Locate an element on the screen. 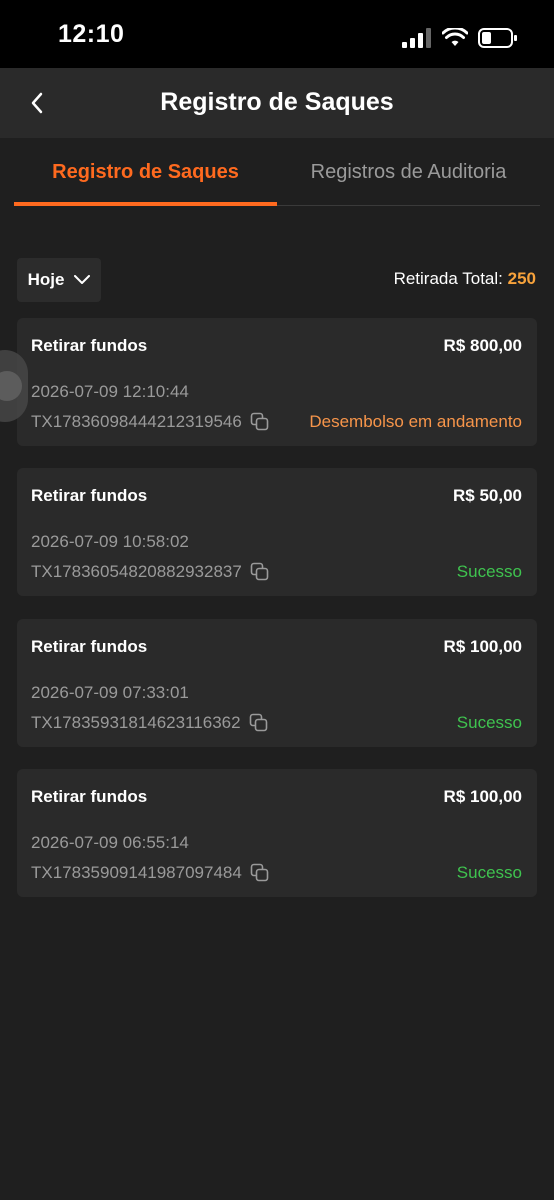 The width and height of the screenshot is (554, 1200). floating-assist-button is located at coordinates (14, 386).